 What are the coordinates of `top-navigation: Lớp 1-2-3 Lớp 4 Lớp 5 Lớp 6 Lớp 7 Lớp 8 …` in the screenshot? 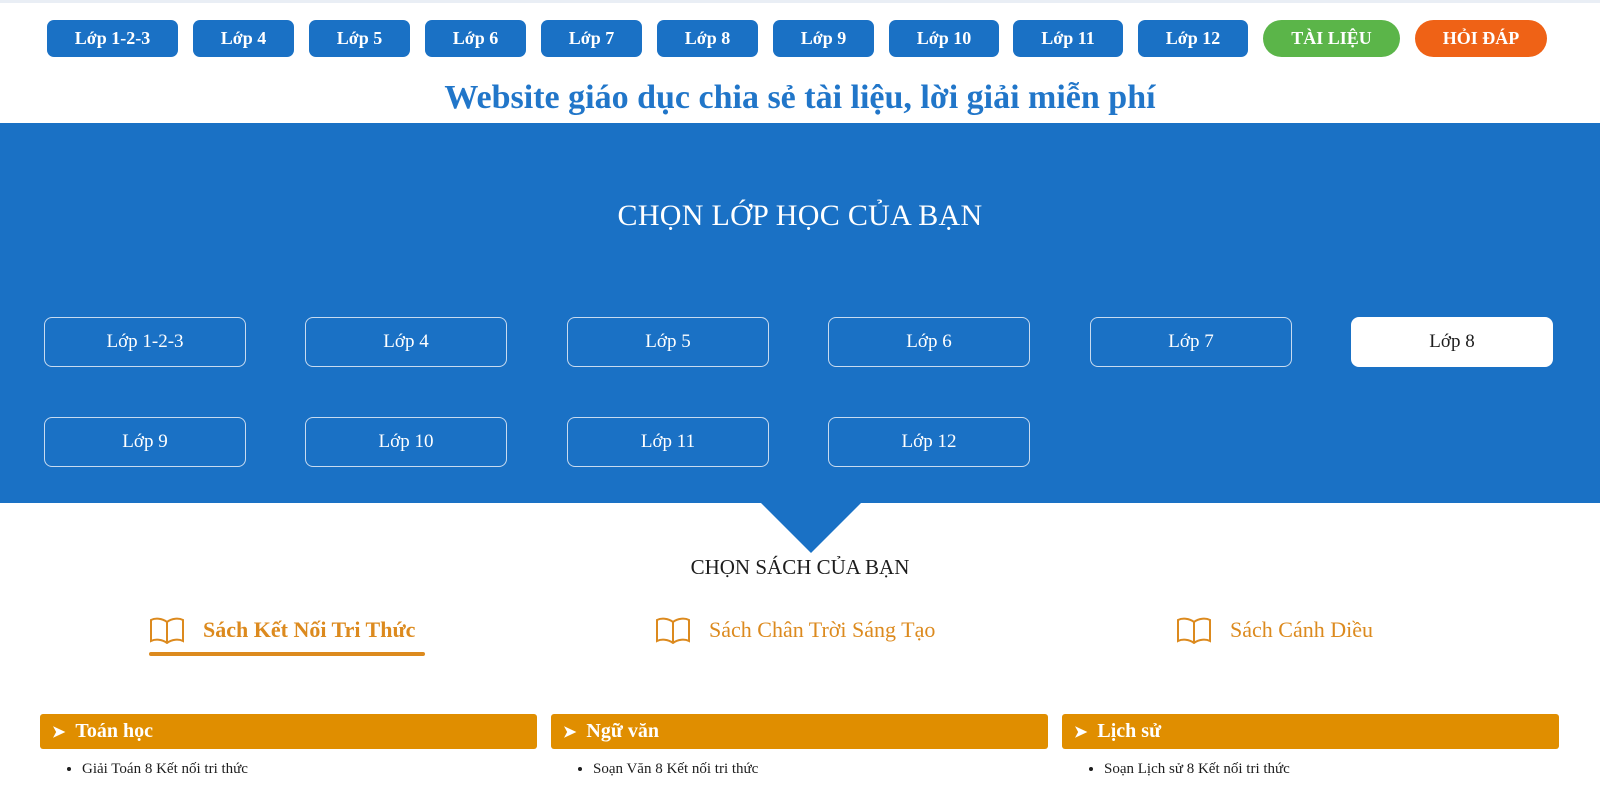 It's located at (800, 29).